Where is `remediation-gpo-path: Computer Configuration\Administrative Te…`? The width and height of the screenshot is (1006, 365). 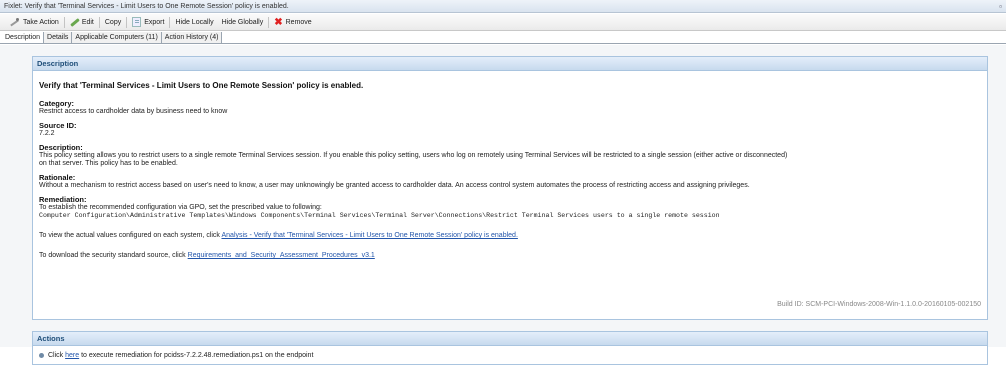 remediation-gpo-path: Computer Configuration\Administrative Te… is located at coordinates (379, 215).